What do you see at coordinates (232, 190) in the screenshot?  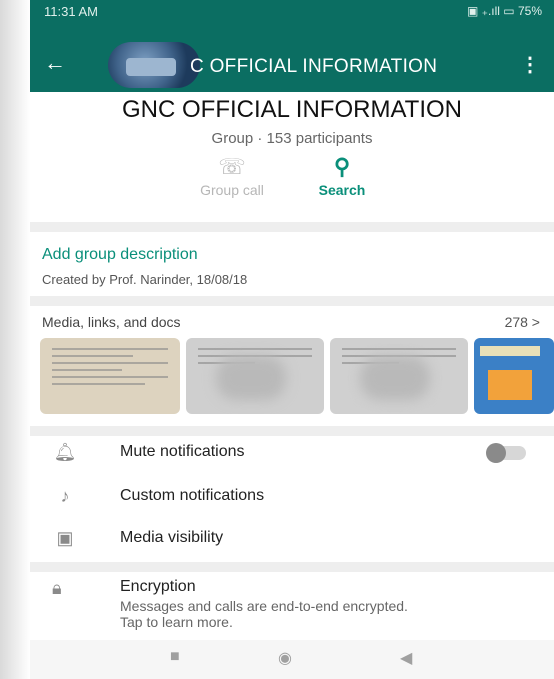 I see `group-call-label: Group call` at bounding box center [232, 190].